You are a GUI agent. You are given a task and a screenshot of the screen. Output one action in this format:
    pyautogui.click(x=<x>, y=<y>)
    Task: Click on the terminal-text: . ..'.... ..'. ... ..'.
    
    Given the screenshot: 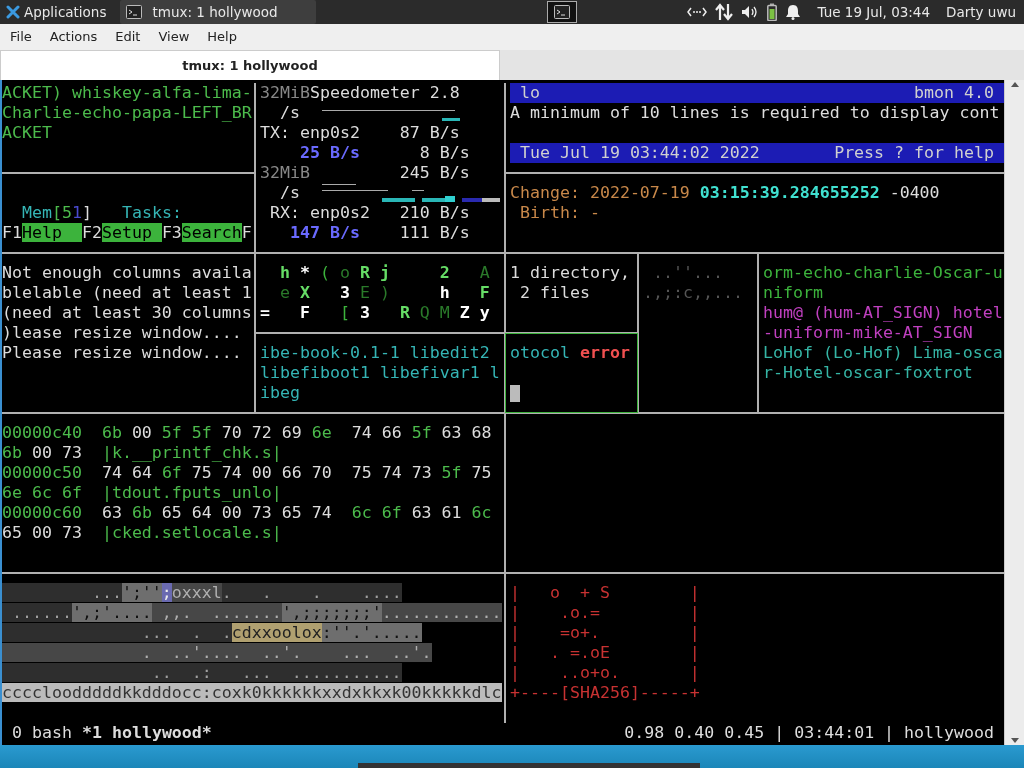 What is the action you would take?
    pyautogui.click(x=217, y=652)
    